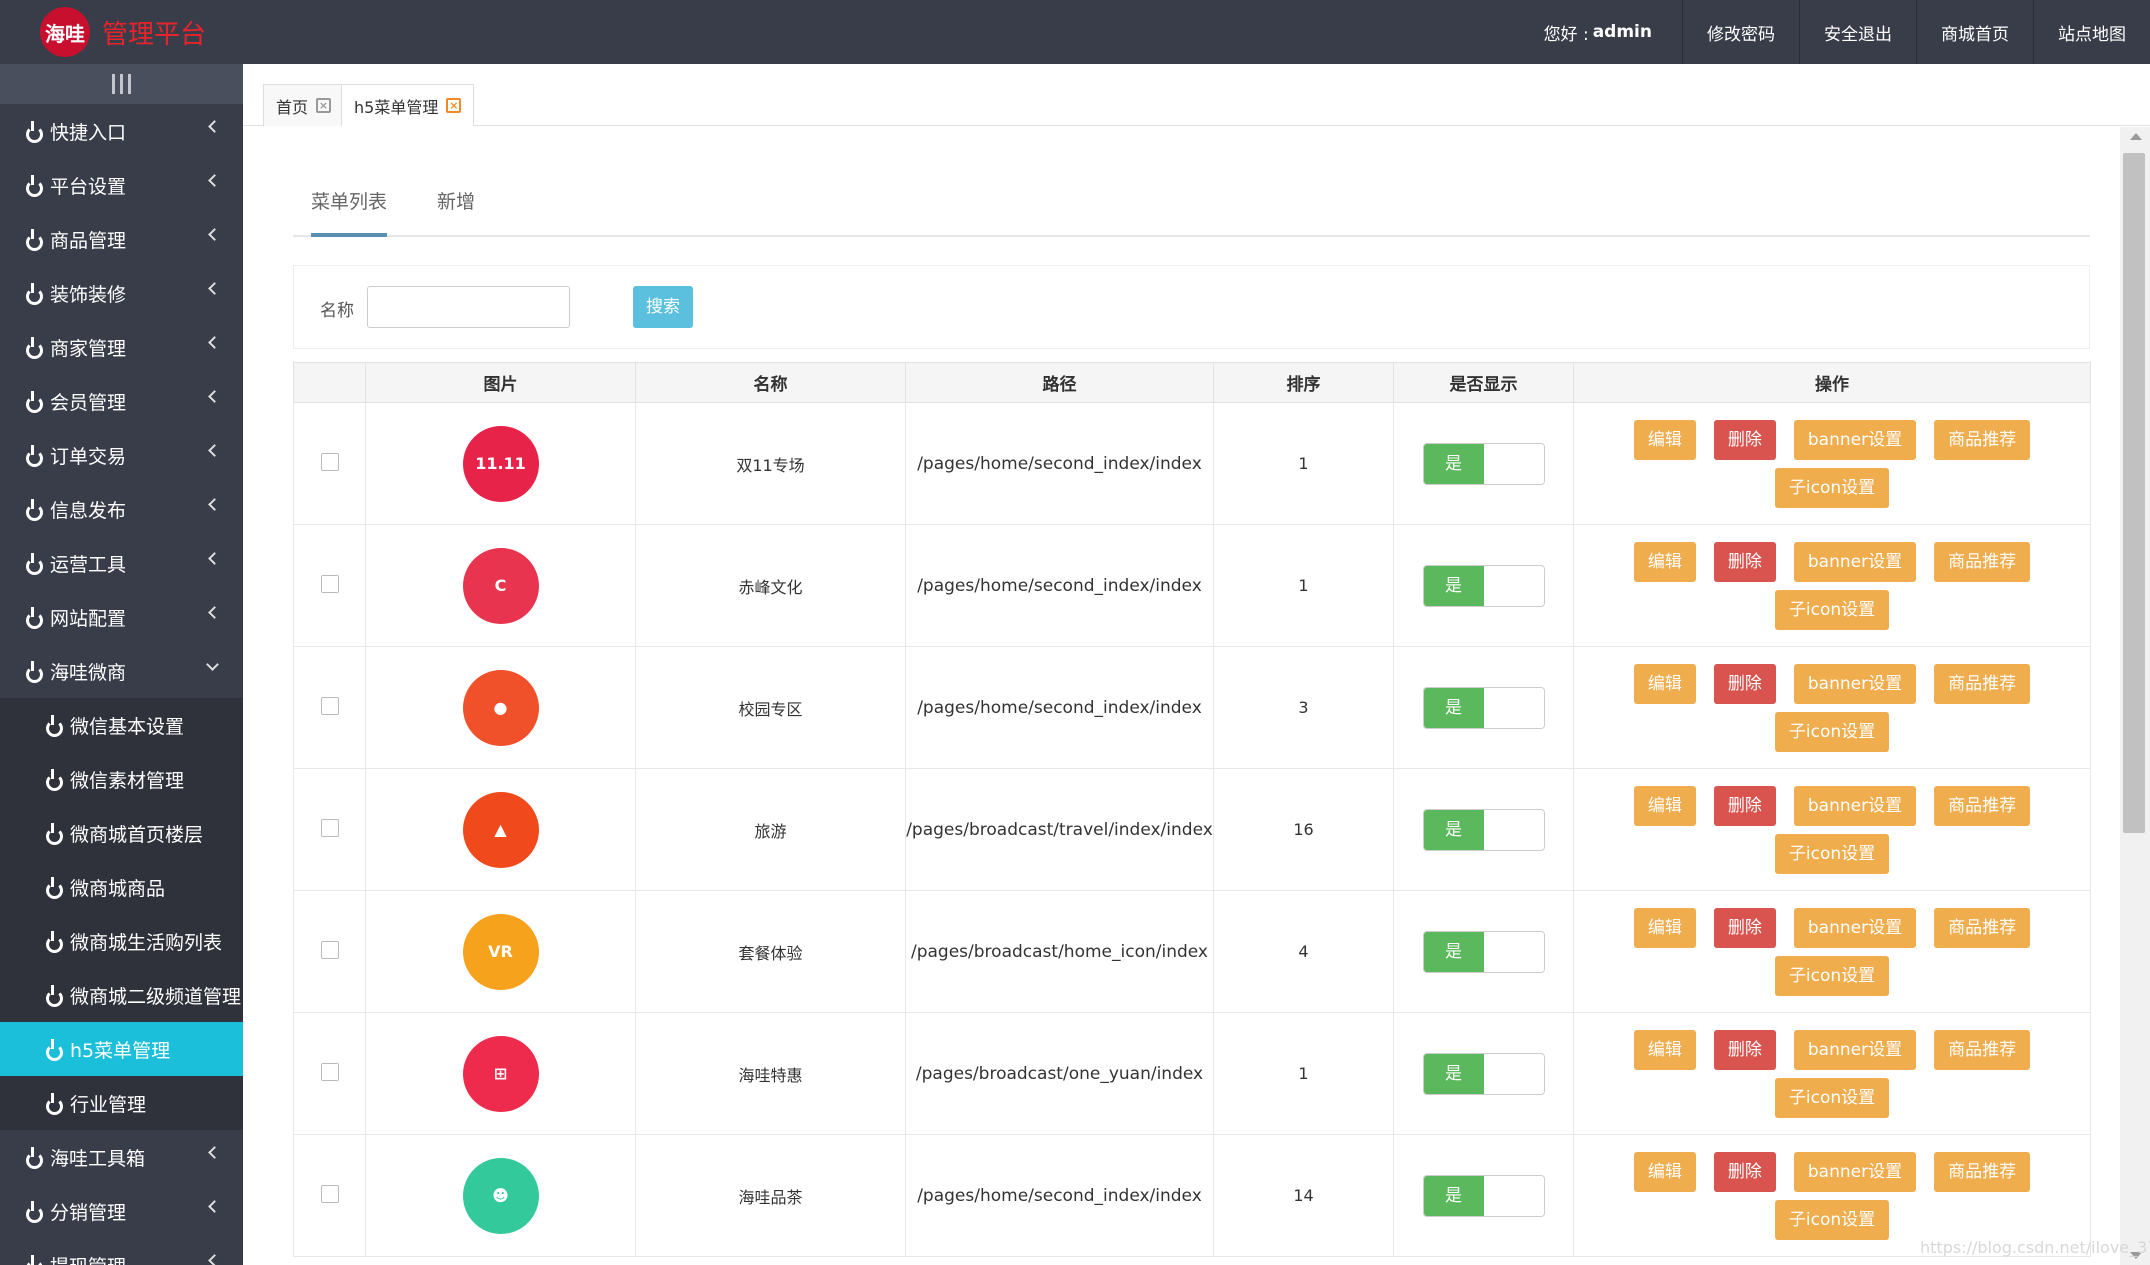 This screenshot has height=1265, width=2150. What do you see at coordinates (1740, 32) in the screenshot?
I see `change-password-link: 修改密码` at bounding box center [1740, 32].